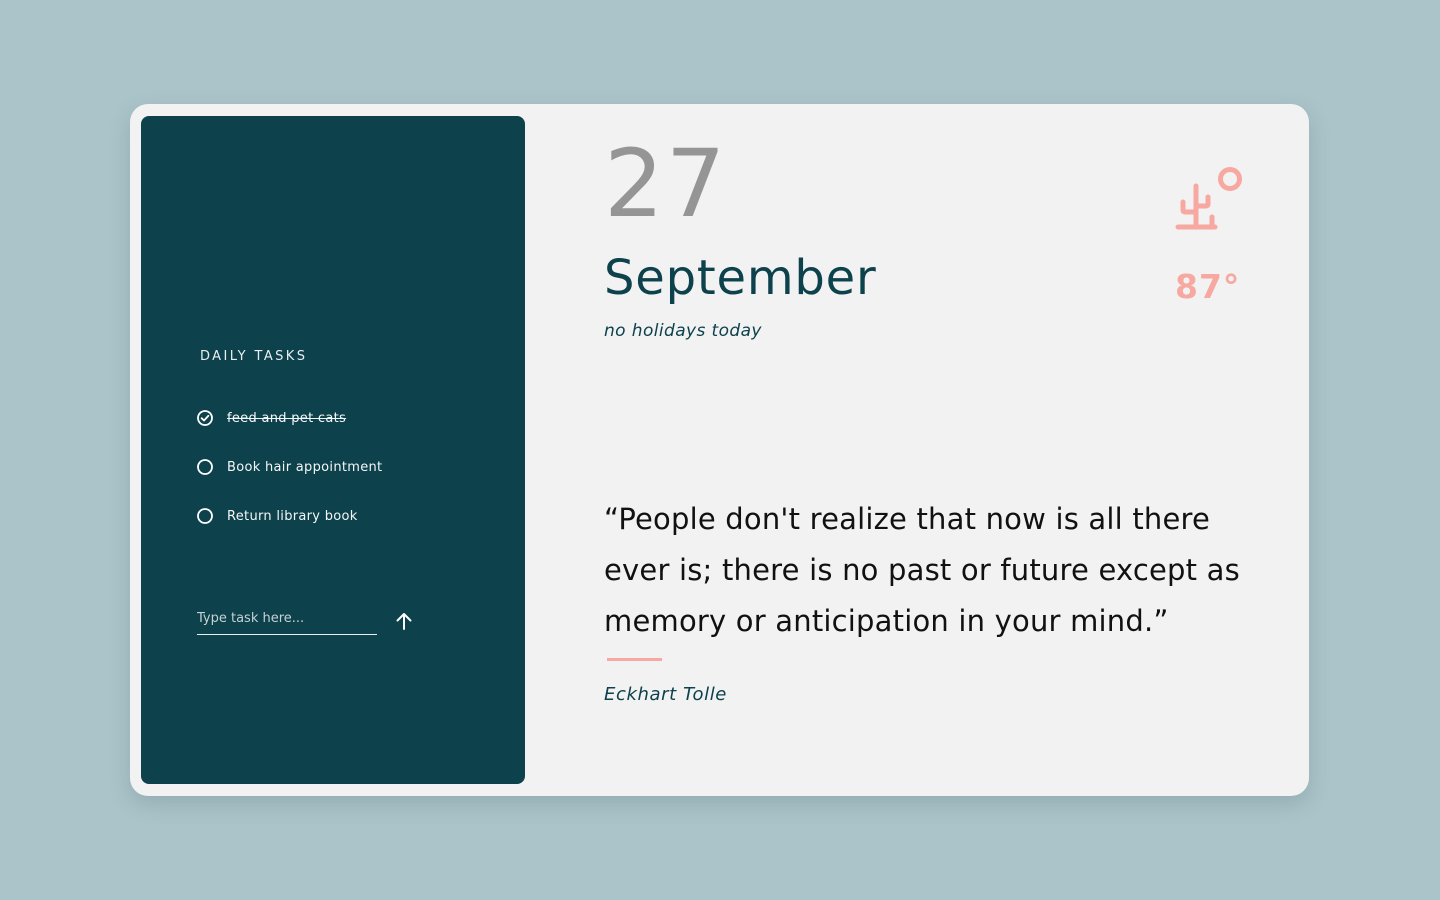  What do you see at coordinates (254, 356) in the screenshot?
I see `tasks-heading: DAILY TASKS` at bounding box center [254, 356].